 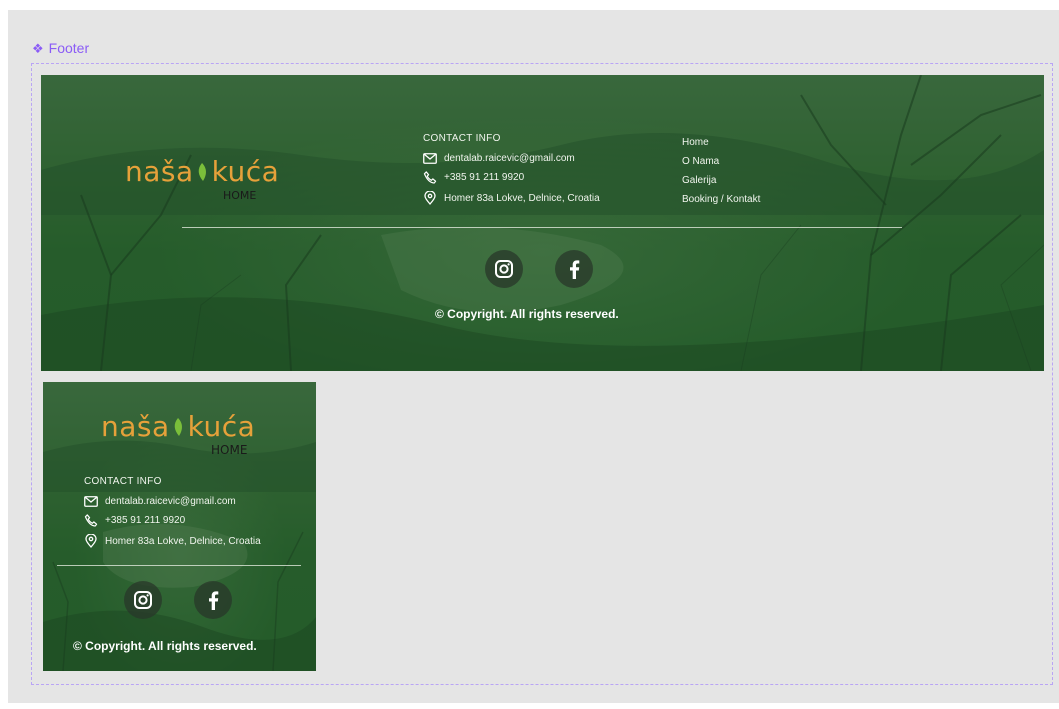 What do you see at coordinates (69, 48) in the screenshot?
I see `component-name: Footer` at bounding box center [69, 48].